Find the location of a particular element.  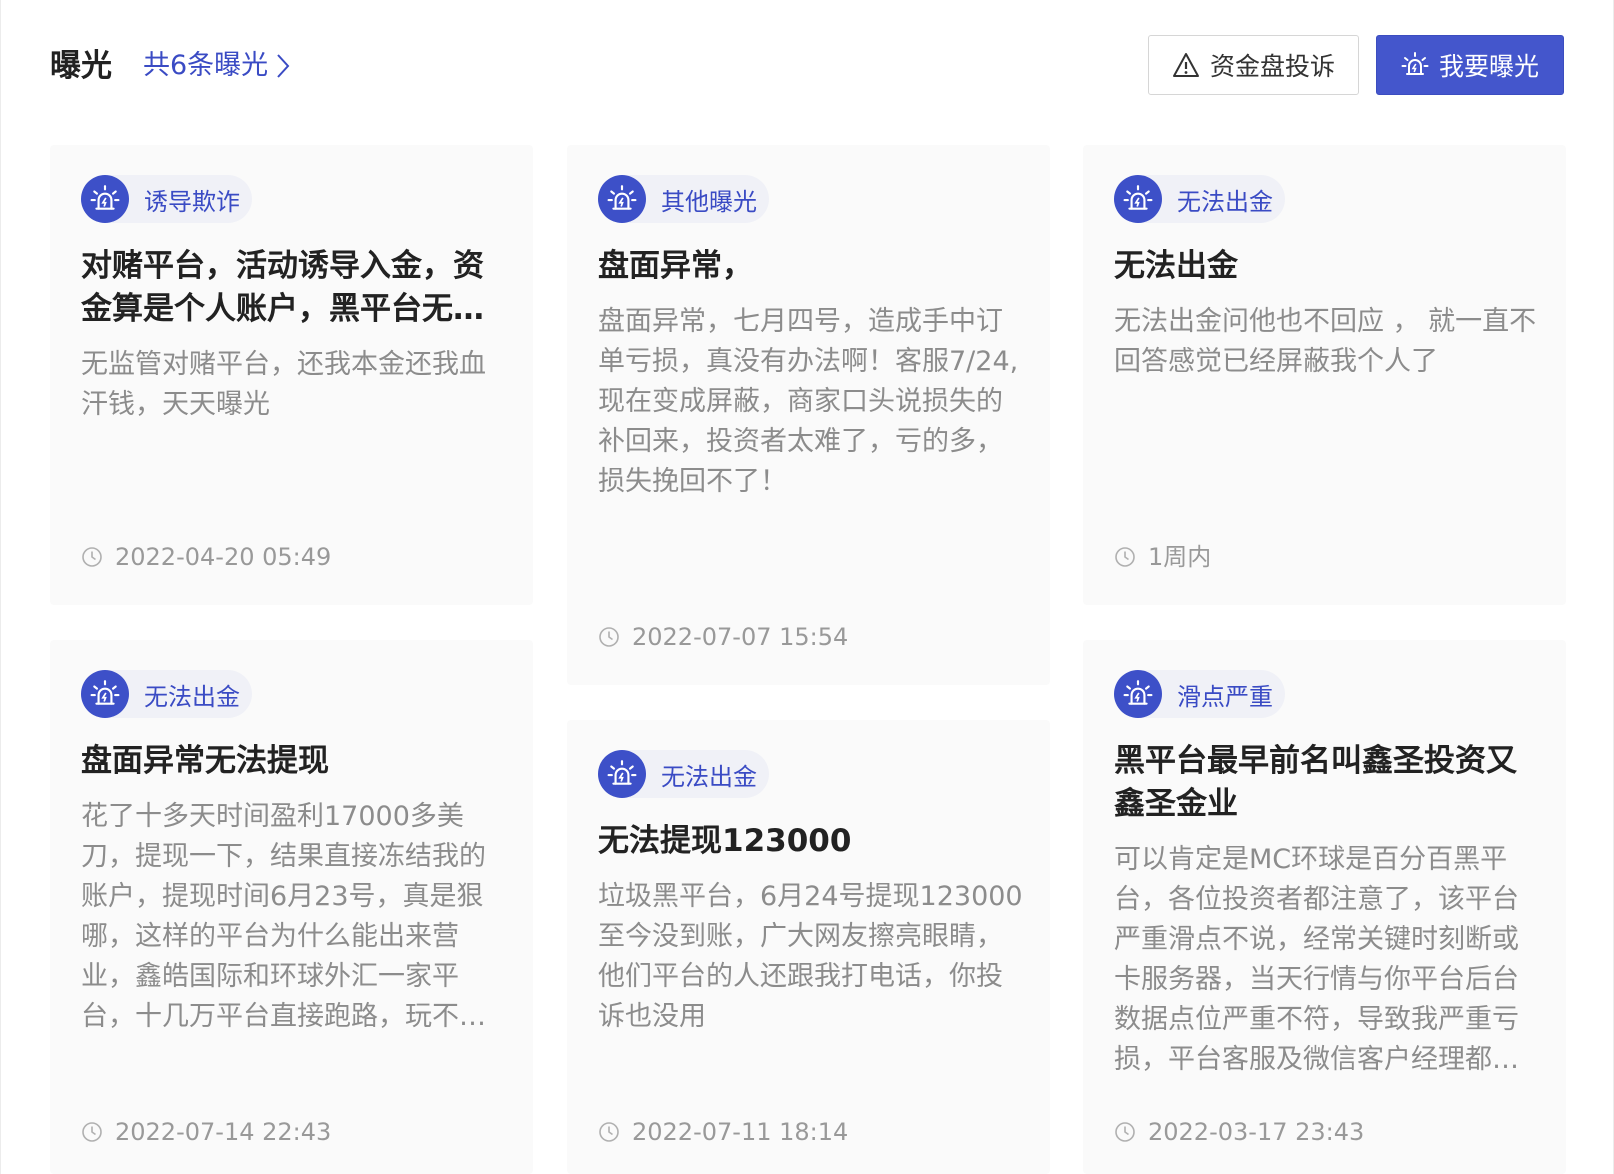

timestamp-text: 2022-07-07 15:54 is located at coordinates (740, 637).